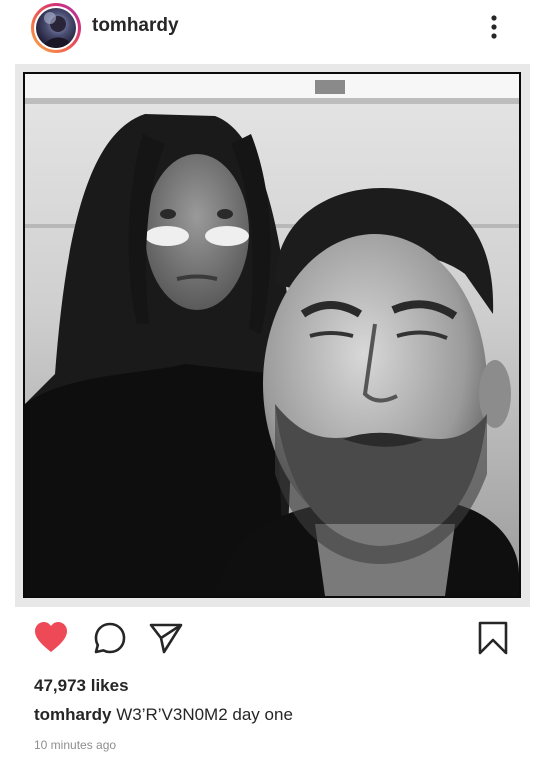  Describe the element at coordinates (81, 686) in the screenshot. I see `like-count: 47,973 likes` at that location.